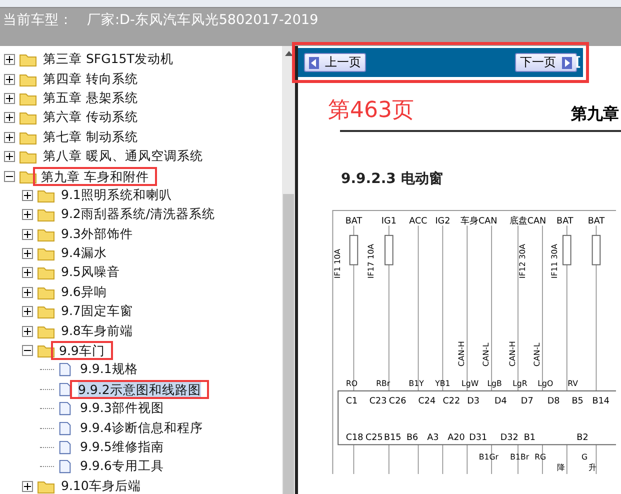  Describe the element at coordinates (393, 437) in the screenshot. I see `pin-label: B15` at that location.